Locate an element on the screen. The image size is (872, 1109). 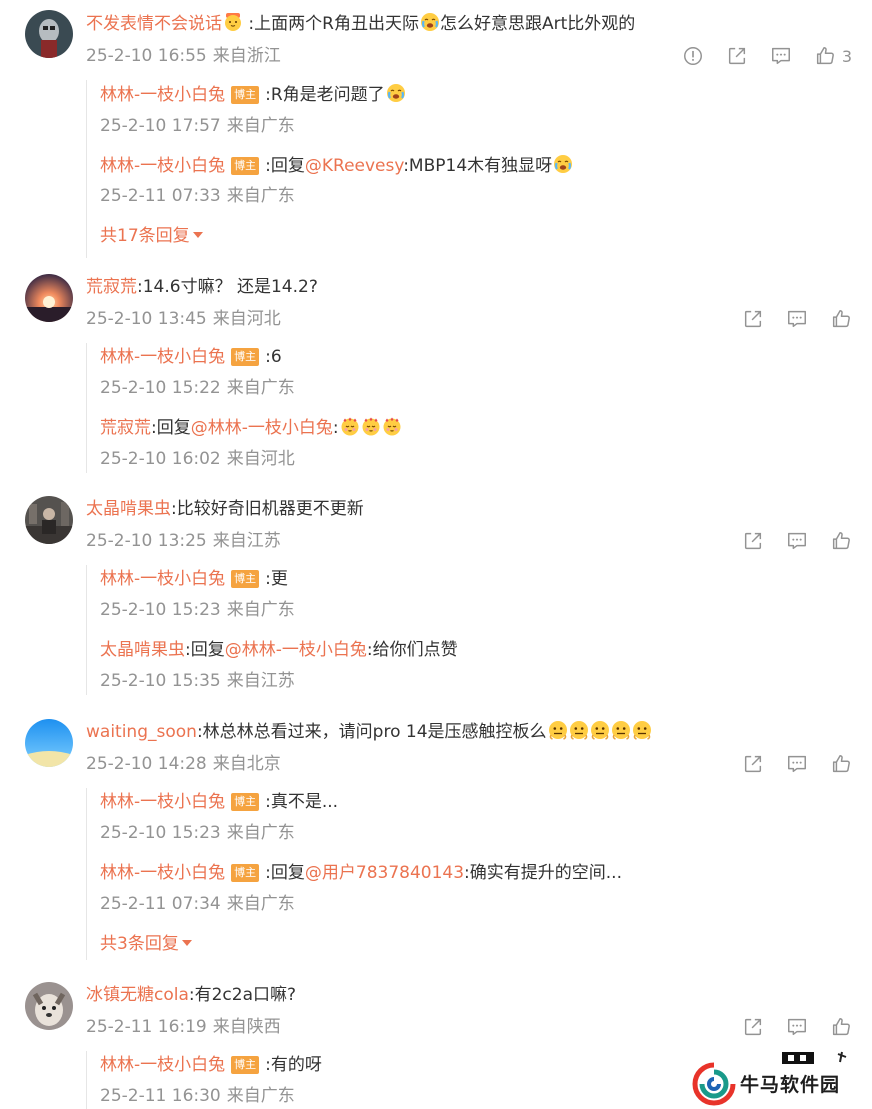
share-icon is located at coordinates (753, 764).